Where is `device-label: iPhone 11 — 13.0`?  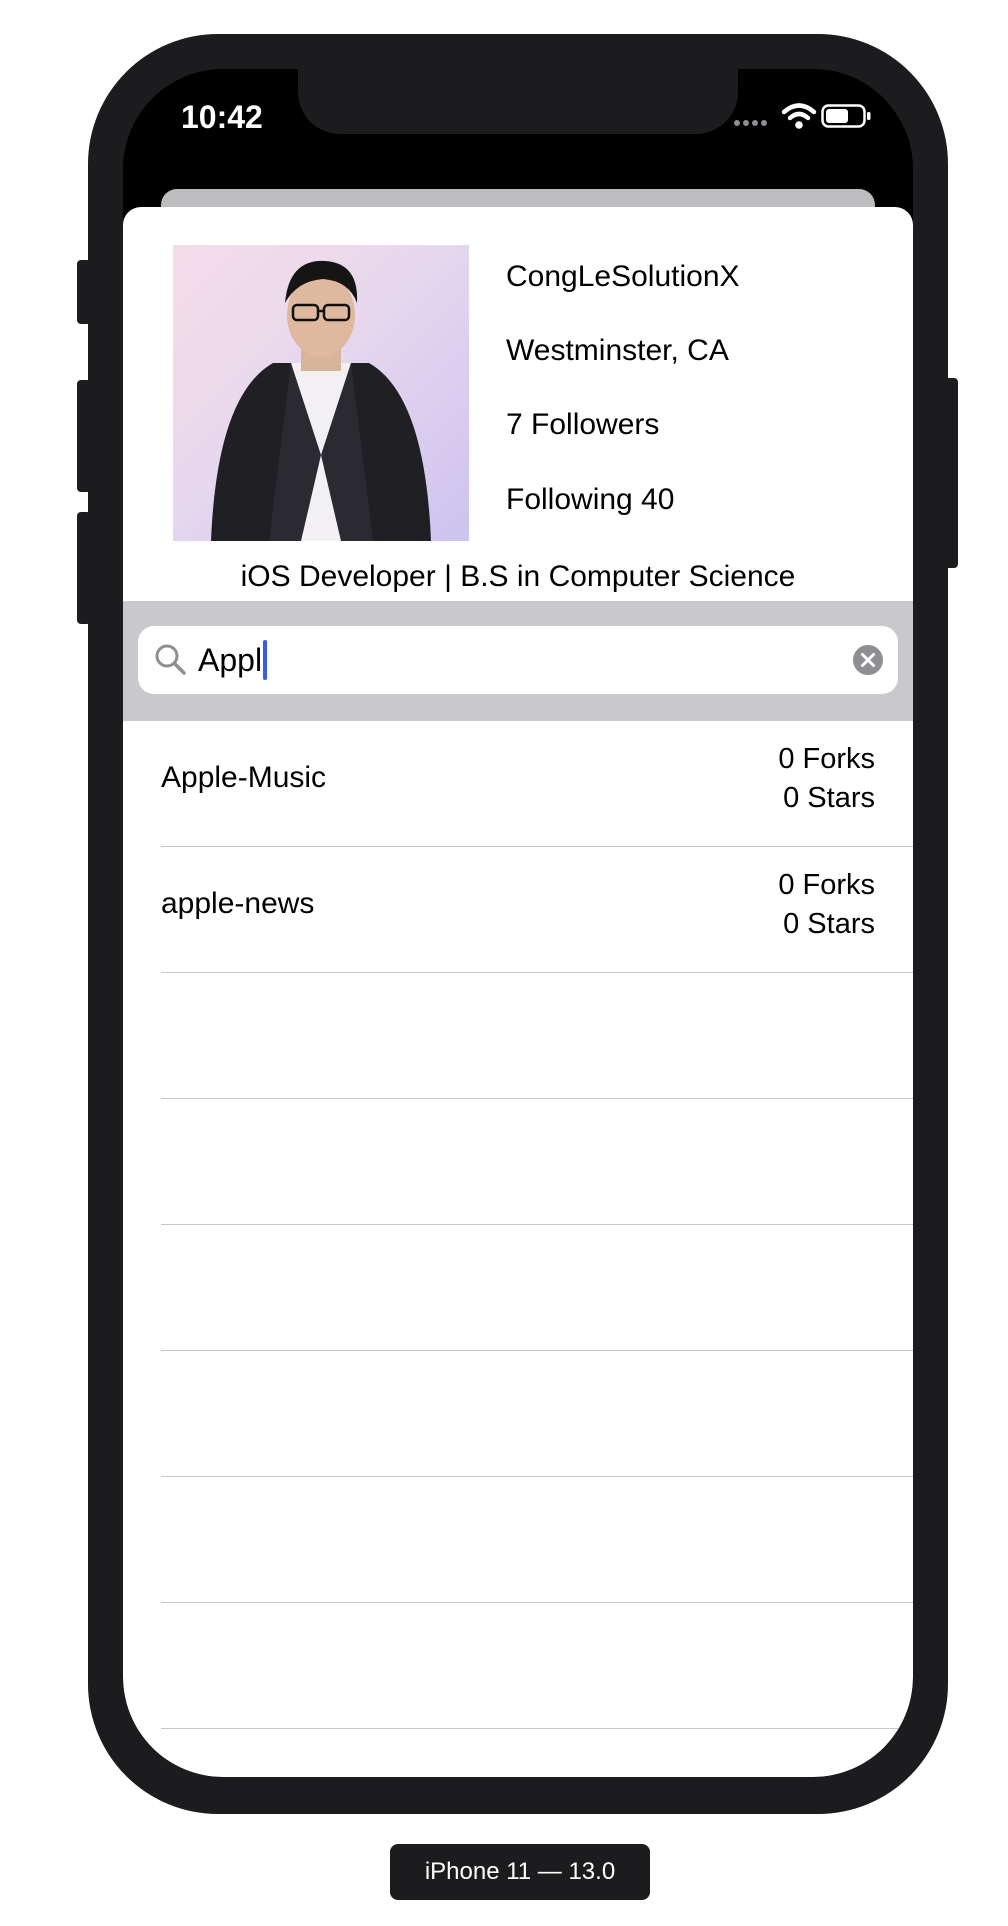
device-label: iPhone 11 — 13.0 is located at coordinates (520, 1872).